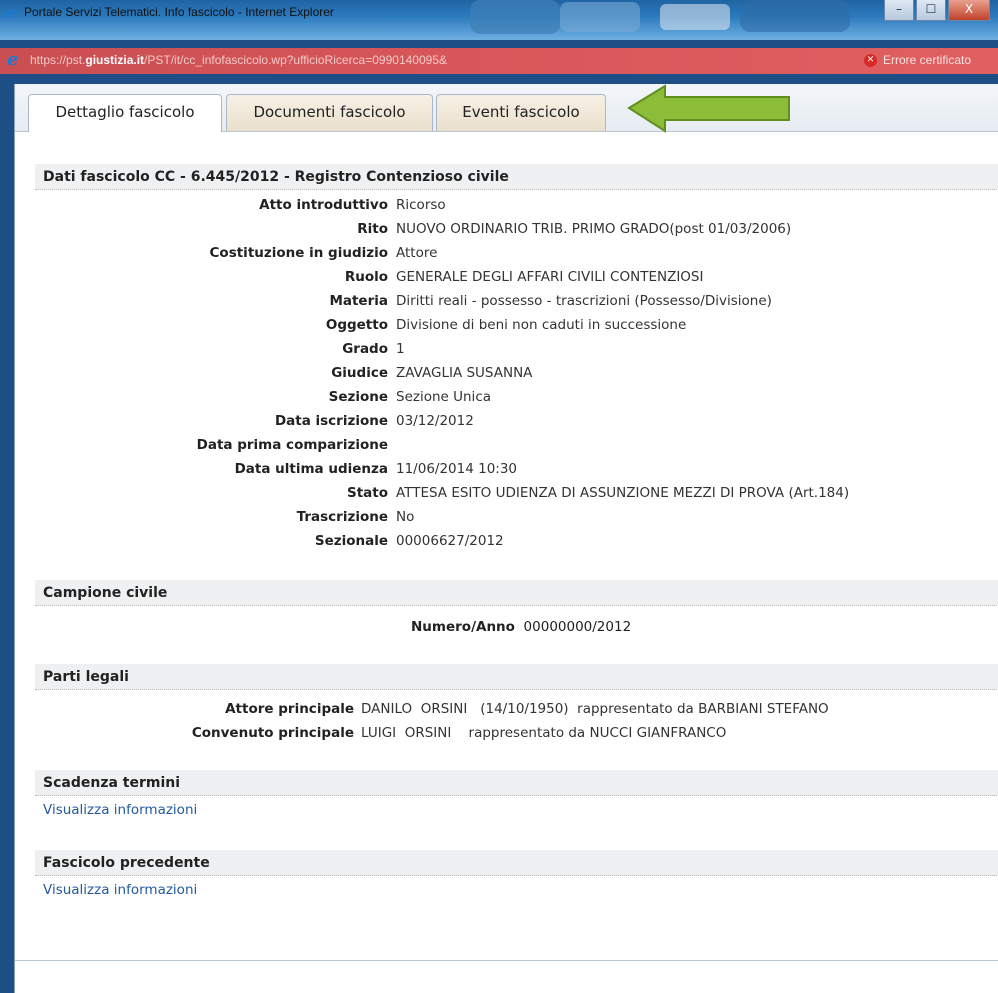 This screenshot has width=998, height=993. I want to click on field-row: Data iscrizione 03/12/2012, so click(516, 421).